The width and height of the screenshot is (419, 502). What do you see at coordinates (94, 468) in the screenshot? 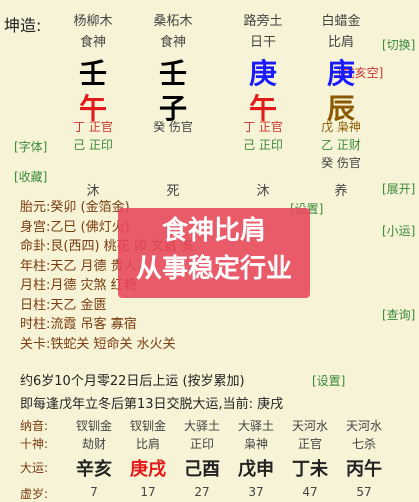
I see `dayun-ganzhi: 辛亥` at bounding box center [94, 468].